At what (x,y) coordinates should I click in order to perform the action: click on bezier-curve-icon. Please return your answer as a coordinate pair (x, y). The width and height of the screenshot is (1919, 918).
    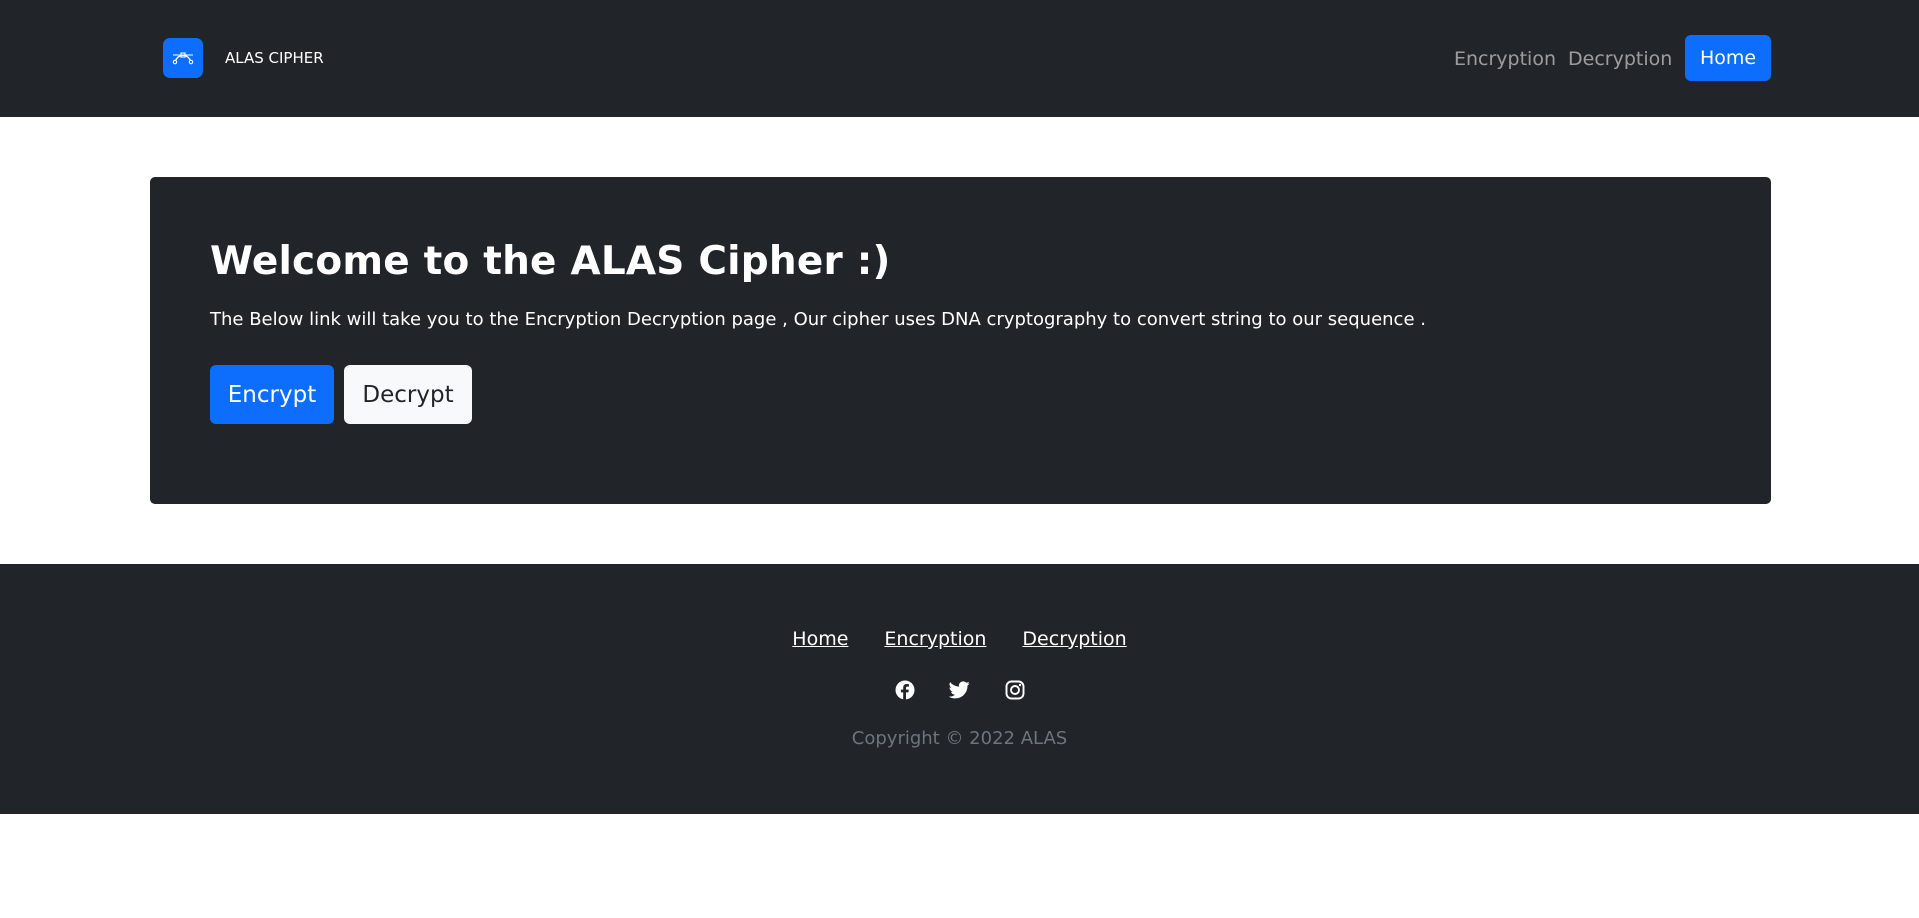
    Looking at the image, I should click on (183, 58).